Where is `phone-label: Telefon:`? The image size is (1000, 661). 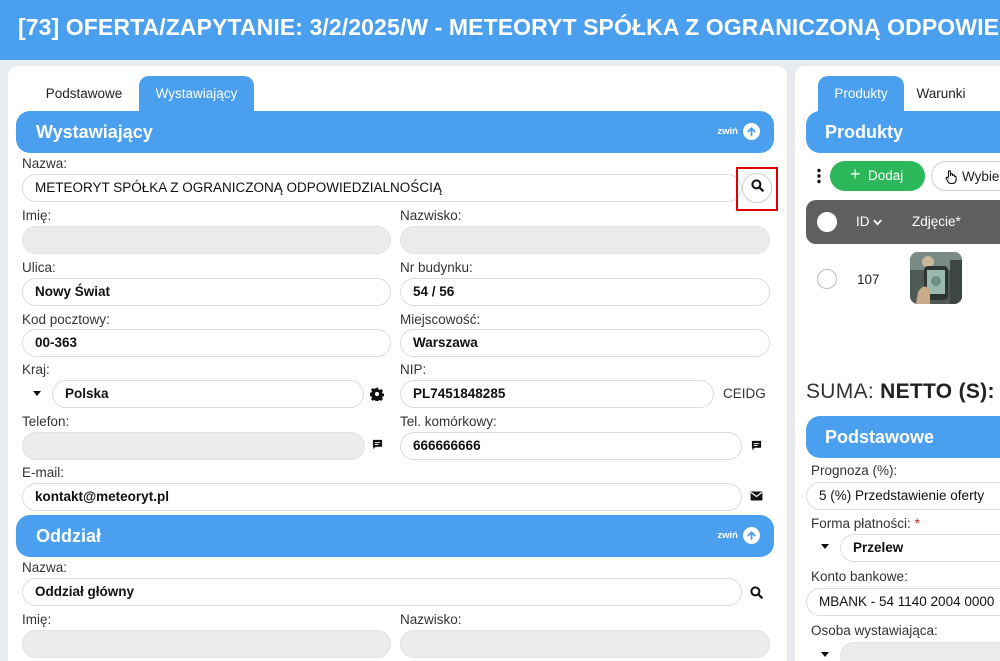 phone-label: Telefon: is located at coordinates (46, 421).